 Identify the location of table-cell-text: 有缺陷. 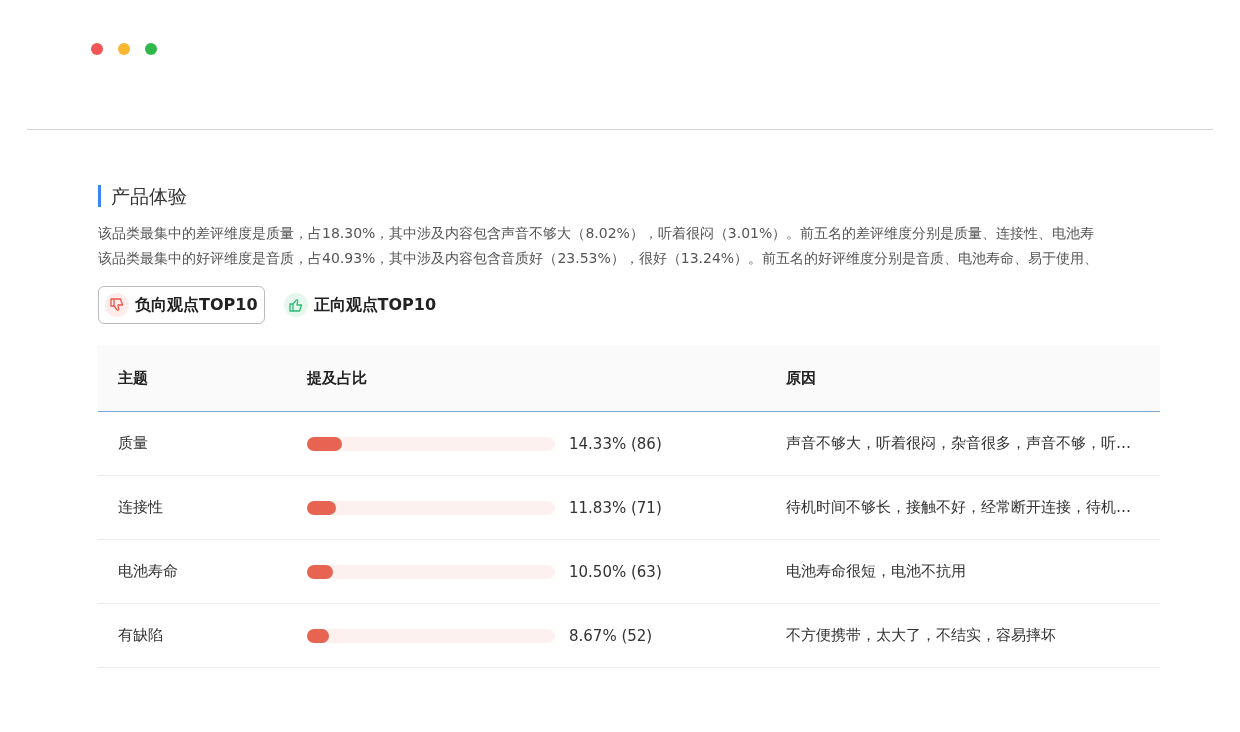
(140, 635).